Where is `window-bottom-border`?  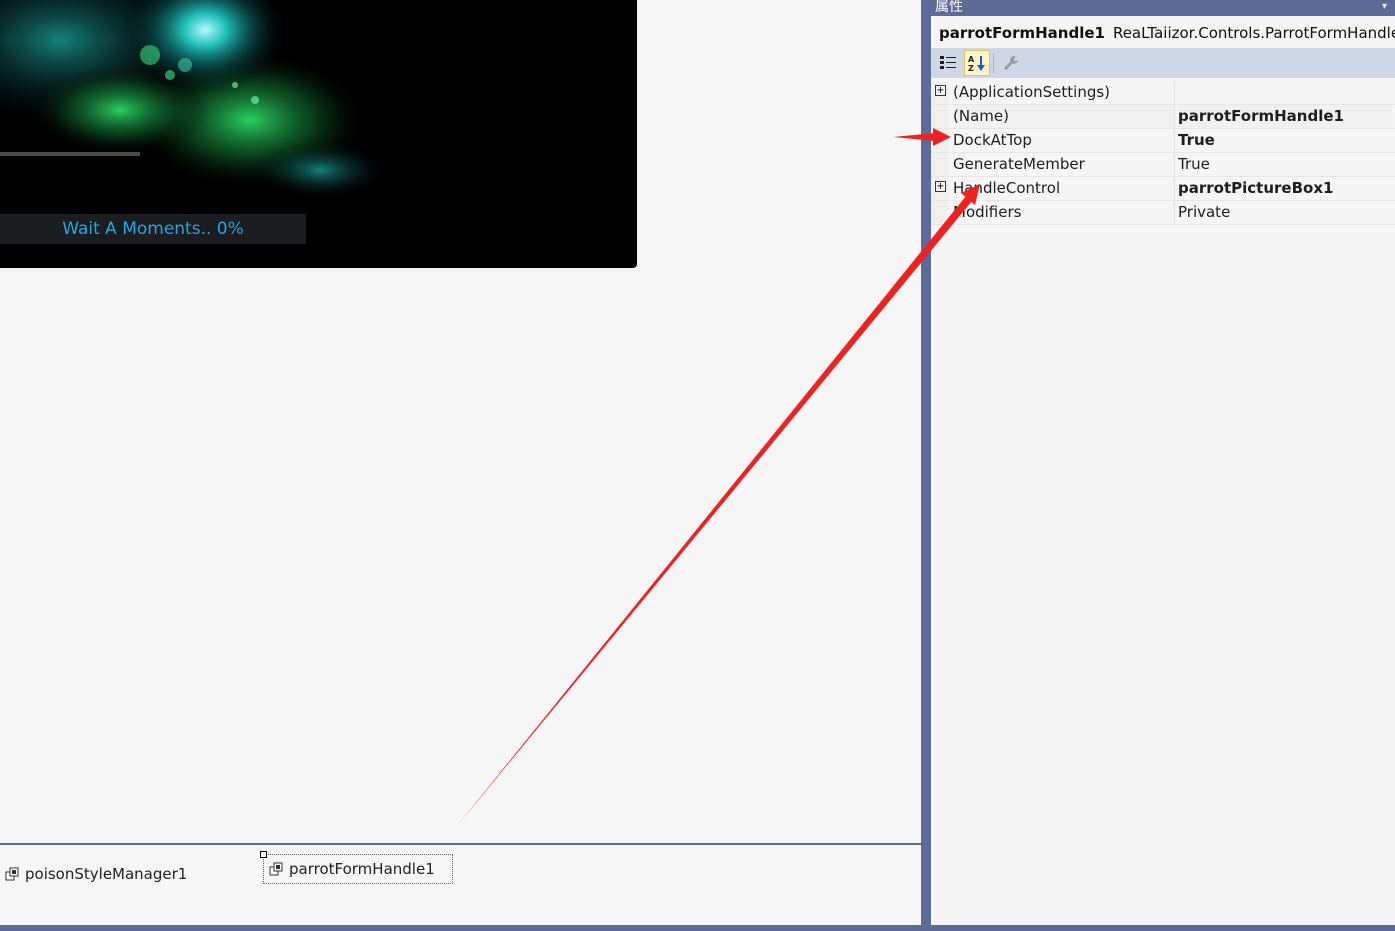 window-bottom-border is located at coordinates (697, 928).